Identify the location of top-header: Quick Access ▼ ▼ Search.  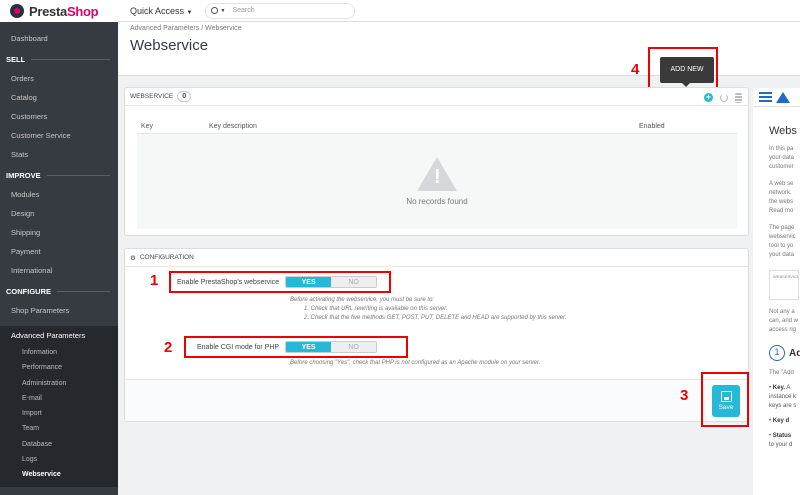
(459, 11).